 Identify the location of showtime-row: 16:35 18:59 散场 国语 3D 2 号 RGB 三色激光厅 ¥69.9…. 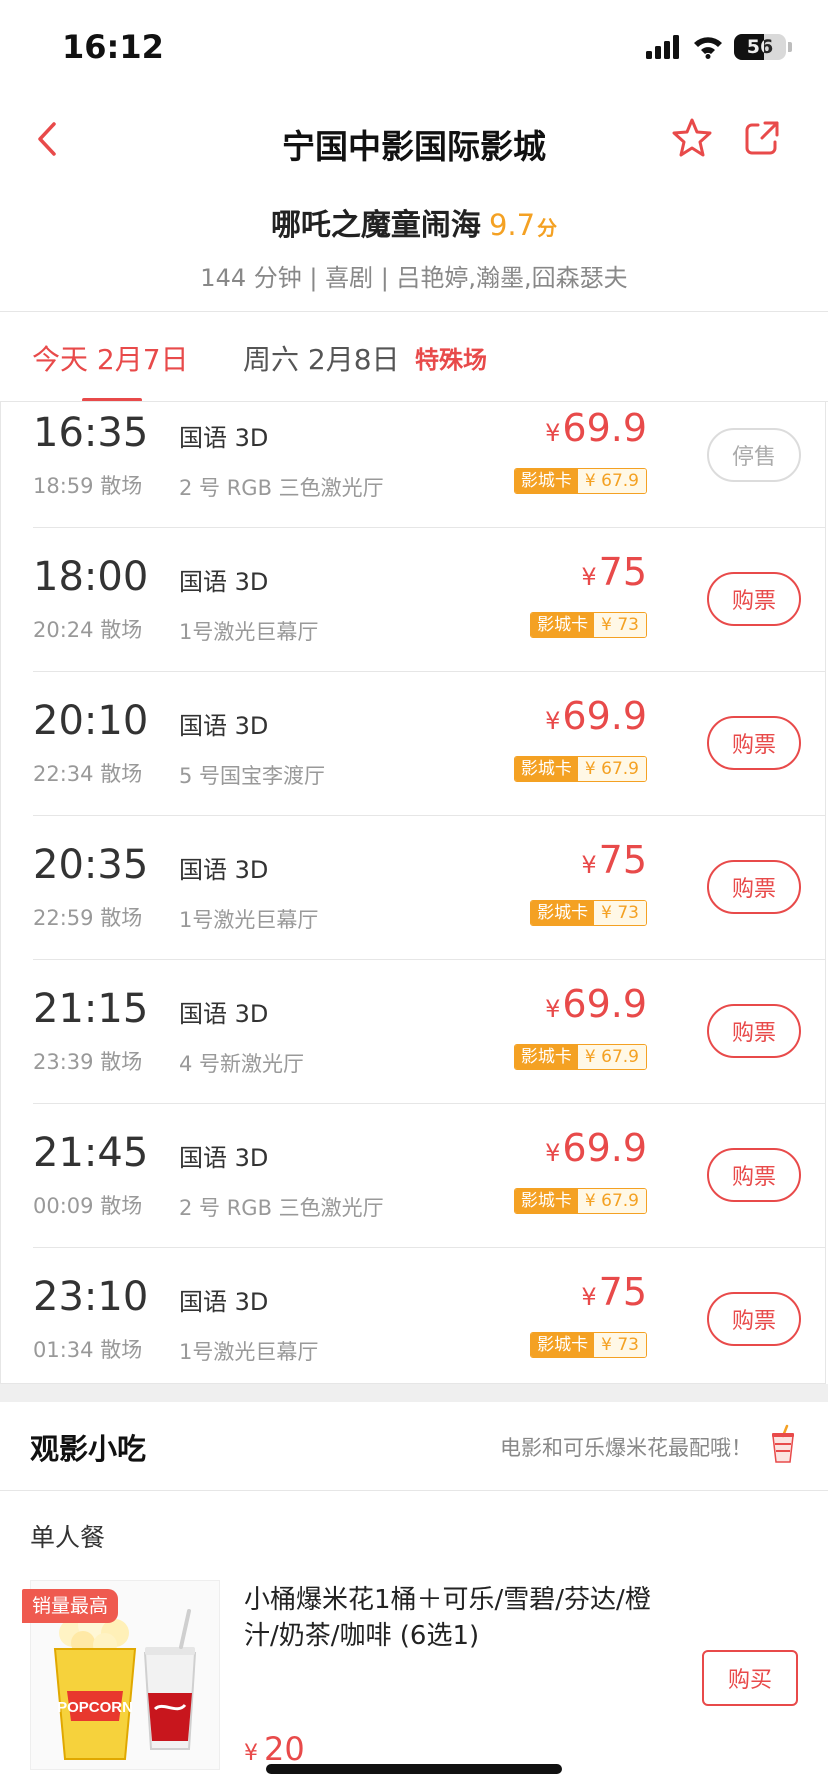
(413, 465).